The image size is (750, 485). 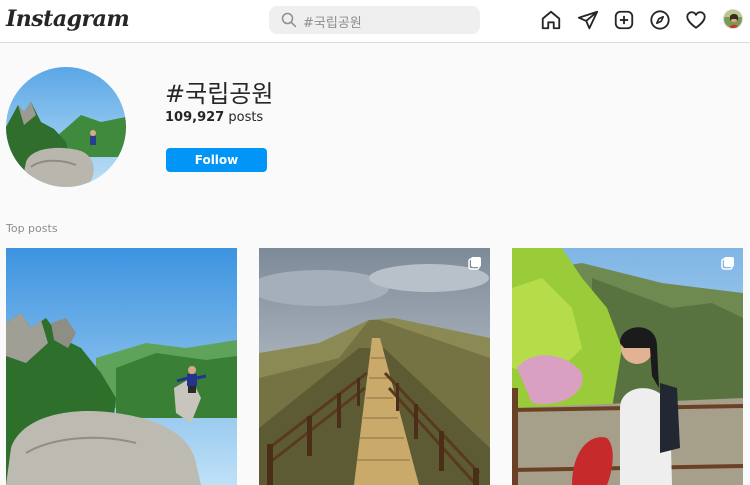 I want to click on post-count-label: posts, so click(x=246, y=117).